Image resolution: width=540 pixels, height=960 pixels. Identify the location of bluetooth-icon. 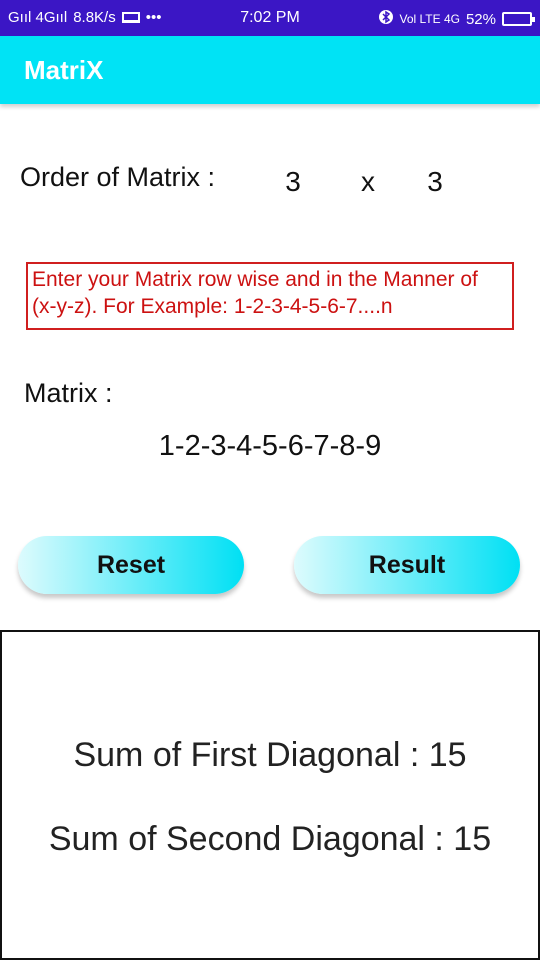
(386, 19).